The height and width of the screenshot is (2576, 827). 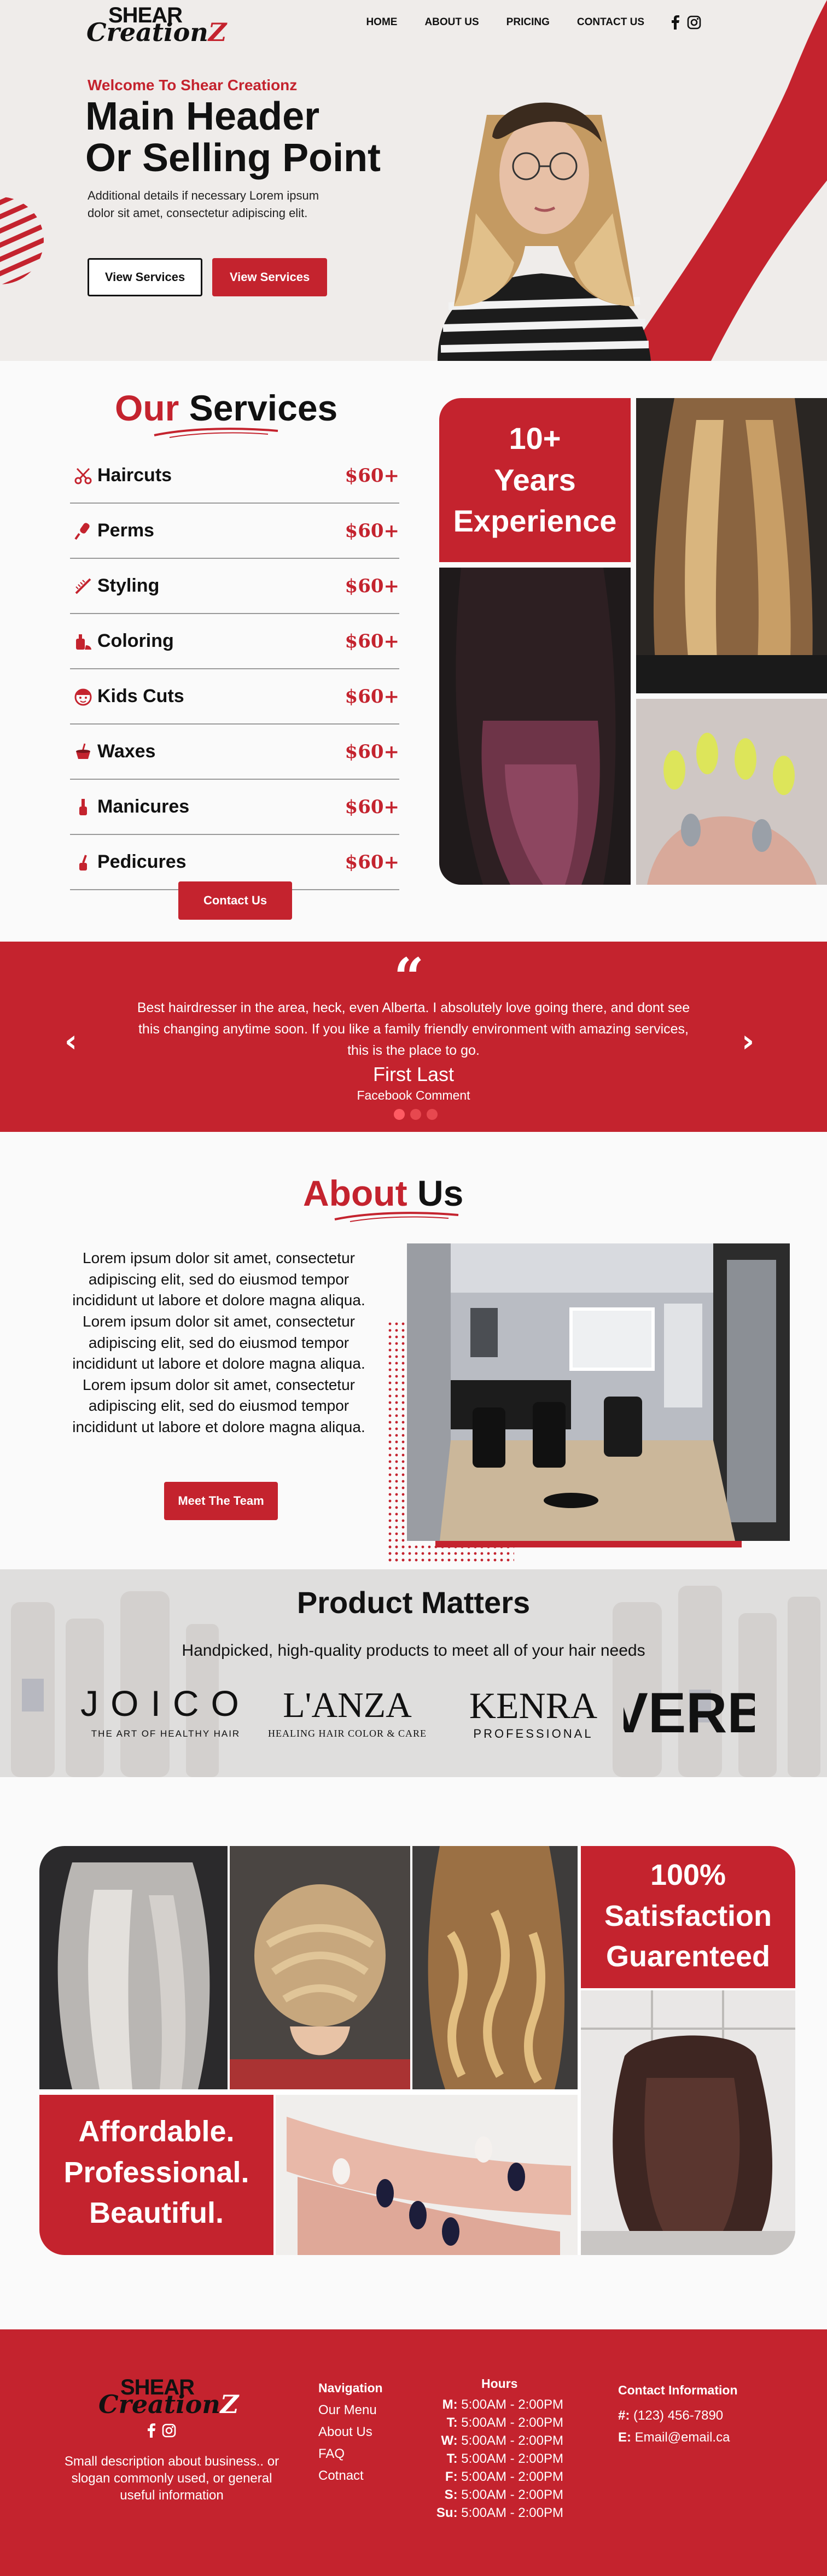 I want to click on carousel-dots, so click(x=416, y=1114).